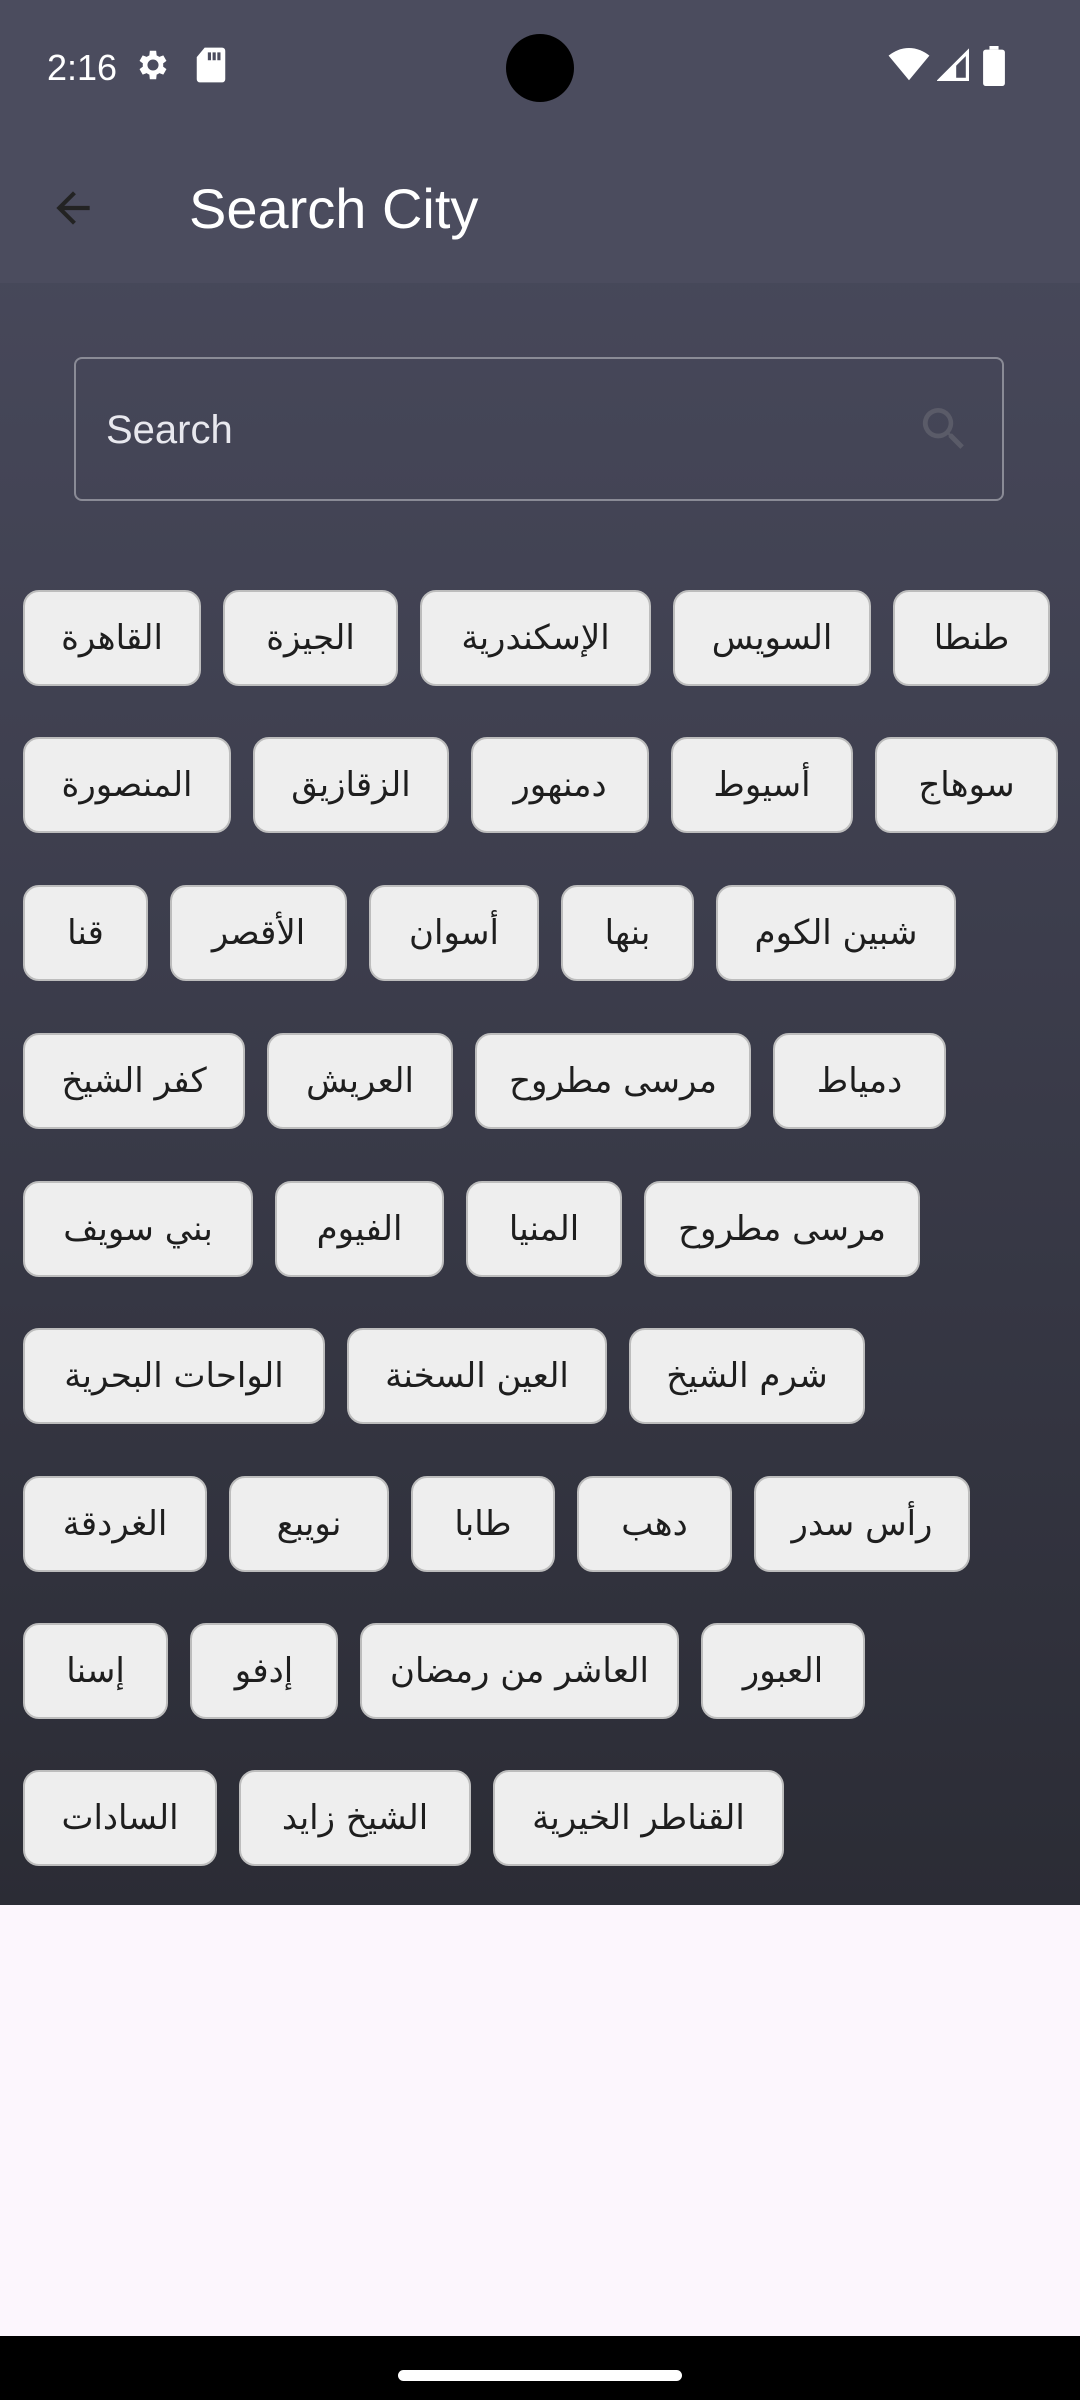 The image size is (1080, 2400). What do you see at coordinates (859, 1081) in the screenshot?
I see `city-chip: دمياط` at bounding box center [859, 1081].